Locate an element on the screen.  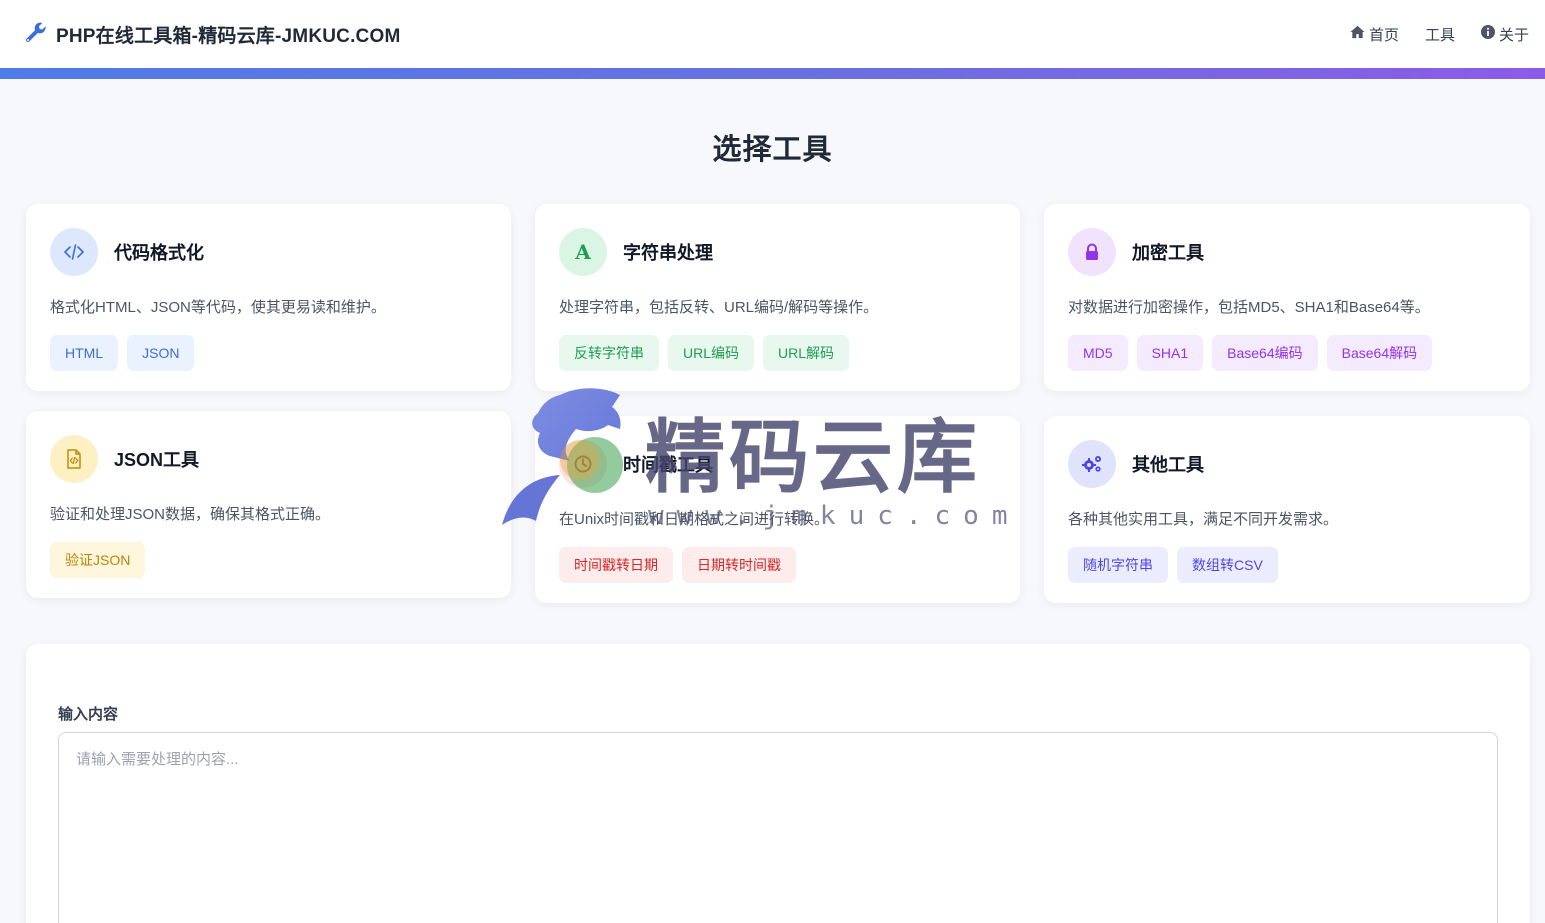
wrench-icon is located at coordinates (36, 34).